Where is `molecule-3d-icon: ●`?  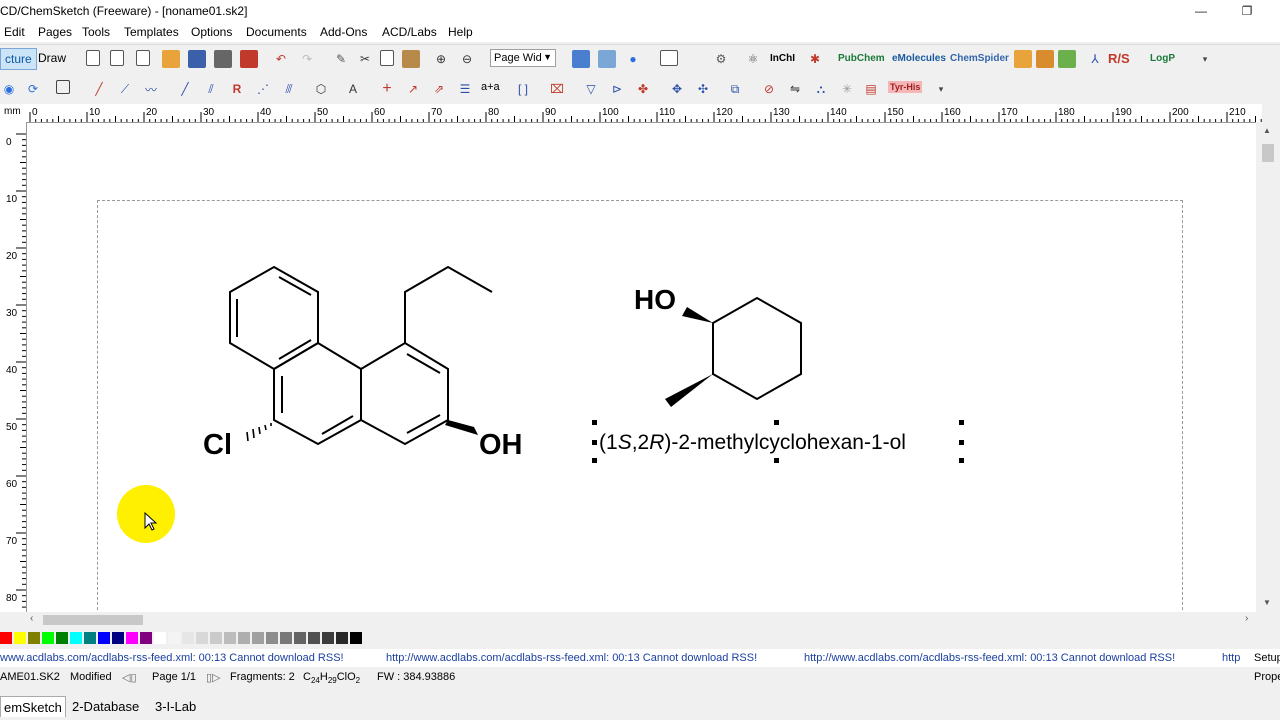
molecule-3d-icon: ● is located at coordinates (633, 59).